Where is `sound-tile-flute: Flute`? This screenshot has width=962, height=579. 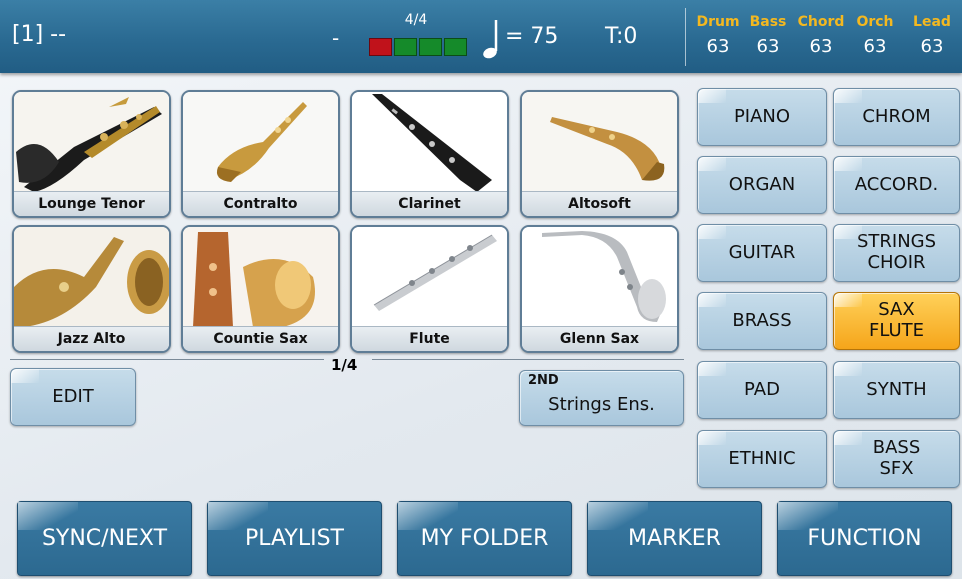
sound-tile-flute: Flute is located at coordinates (429, 289).